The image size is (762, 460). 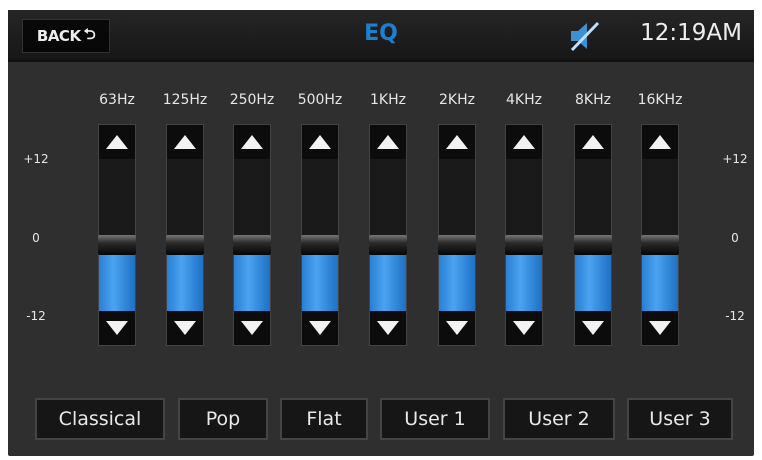 I want to click on band-label: 500Hz, so click(x=320, y=100).